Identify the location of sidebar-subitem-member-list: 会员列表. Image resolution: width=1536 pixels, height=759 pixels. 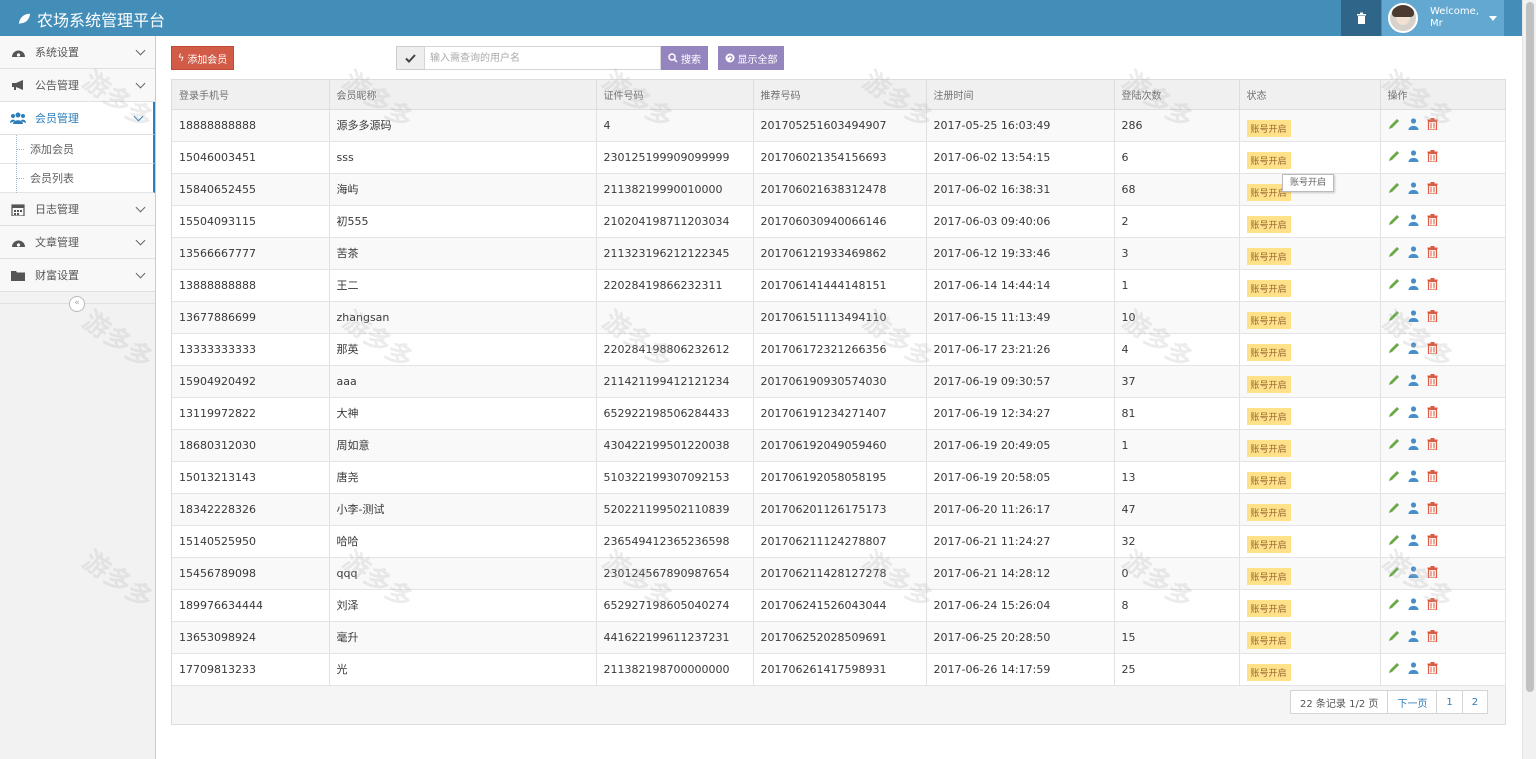
(77, 178).